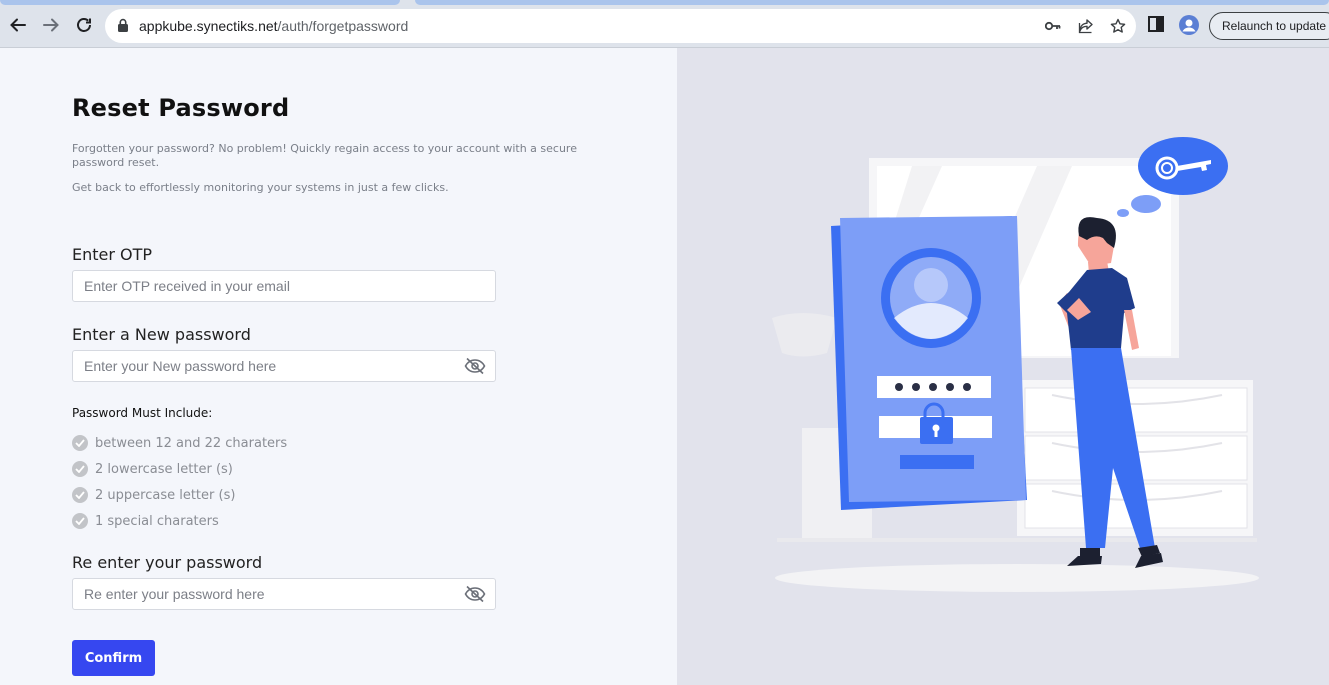 The width and height of the screenshot is (1329, 685). I want to click on new-password-field, so click(284, 366).